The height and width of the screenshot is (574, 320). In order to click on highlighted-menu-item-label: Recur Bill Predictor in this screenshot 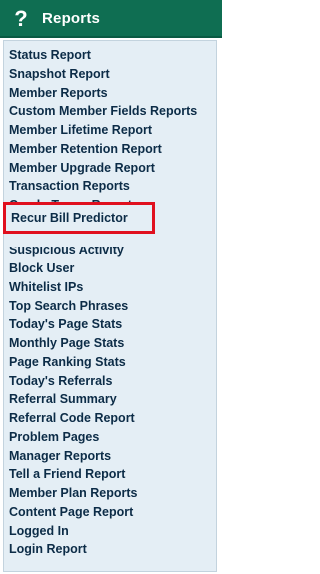, I will do `click(69, 218)`.